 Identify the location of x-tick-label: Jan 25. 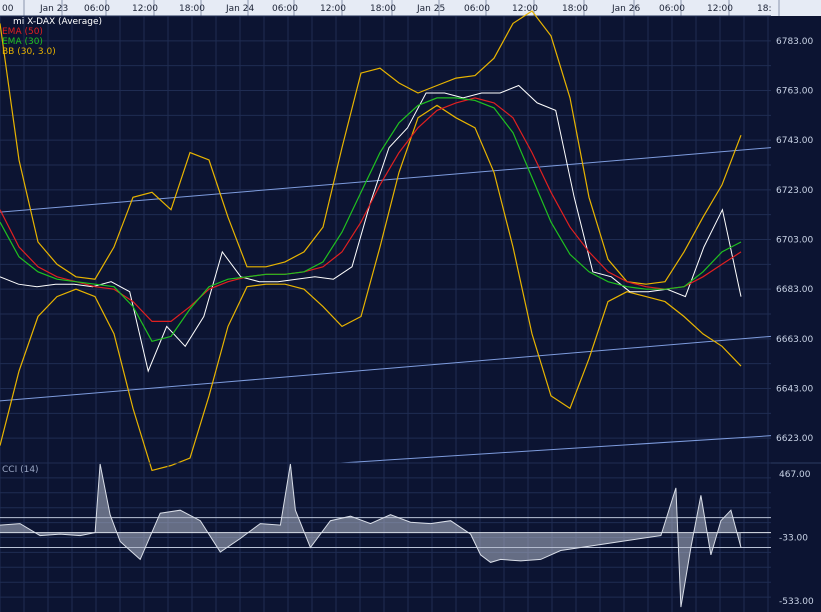
(430, 9).